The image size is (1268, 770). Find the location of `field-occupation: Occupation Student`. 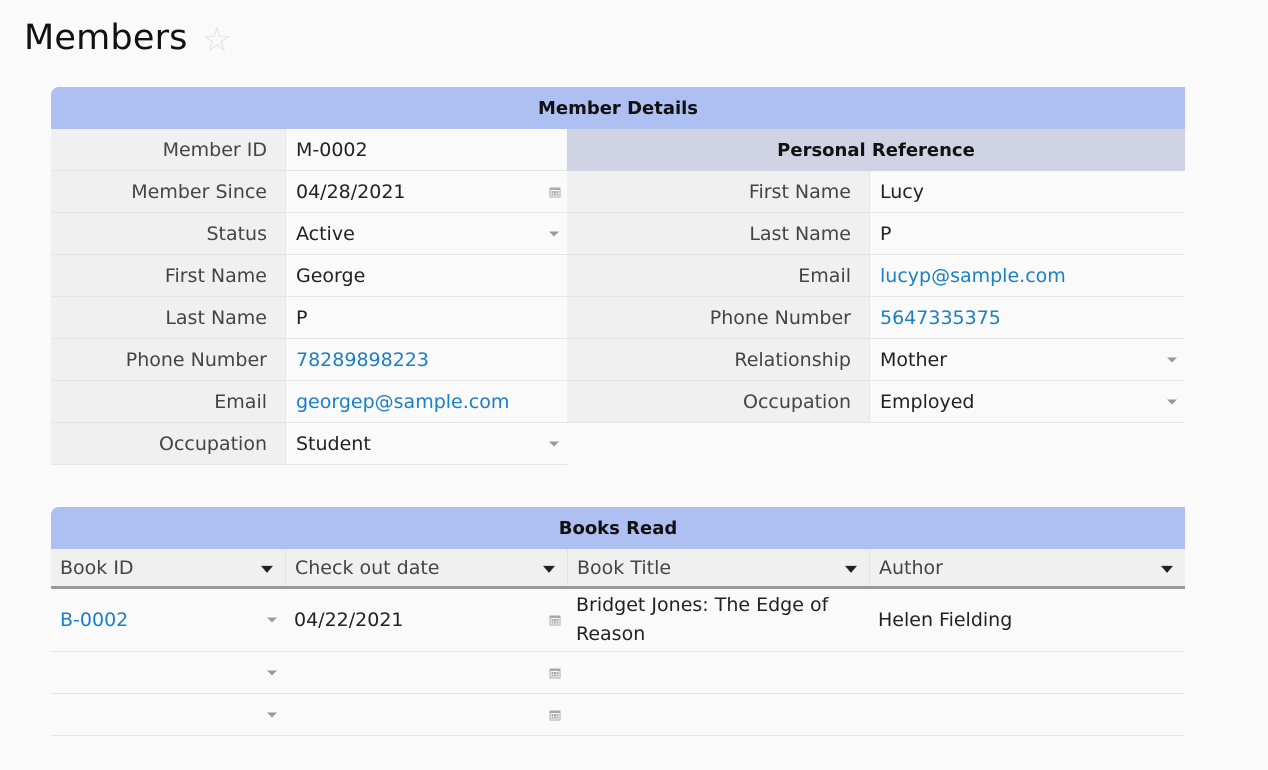

field-occupation: Occupation Student is located at coordinates (309, 444).